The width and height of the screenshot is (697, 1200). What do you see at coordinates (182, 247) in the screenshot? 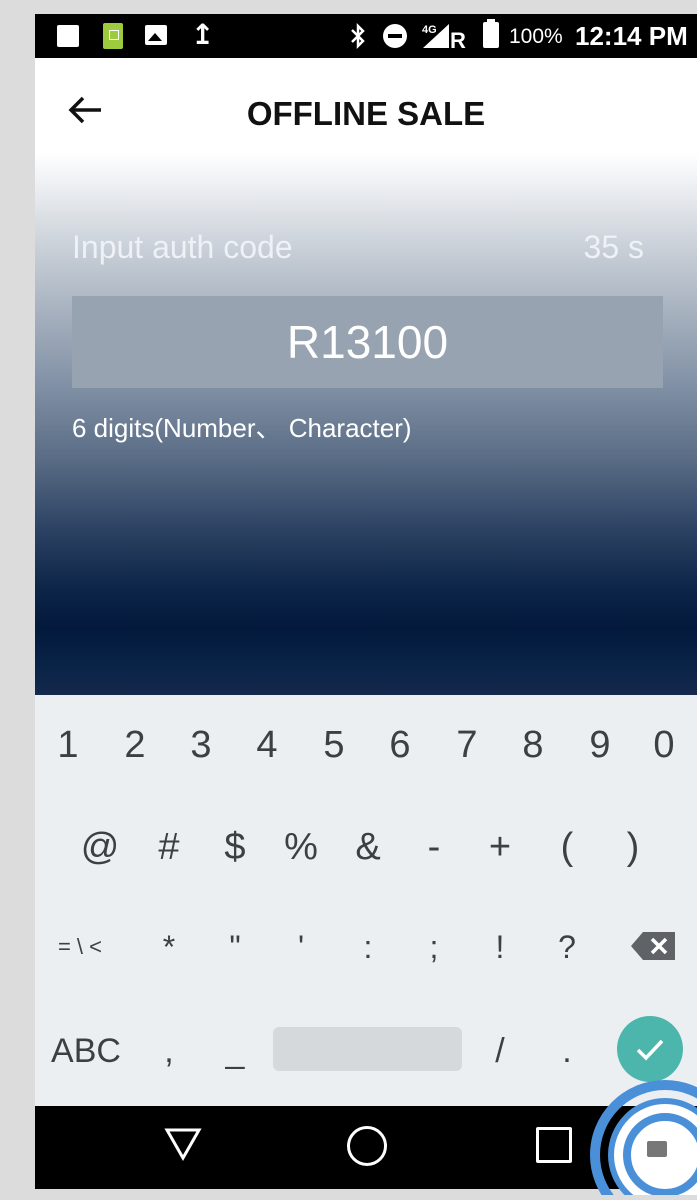
I see `auth-code-label: Input auth code` at bounding box center [182, 247].